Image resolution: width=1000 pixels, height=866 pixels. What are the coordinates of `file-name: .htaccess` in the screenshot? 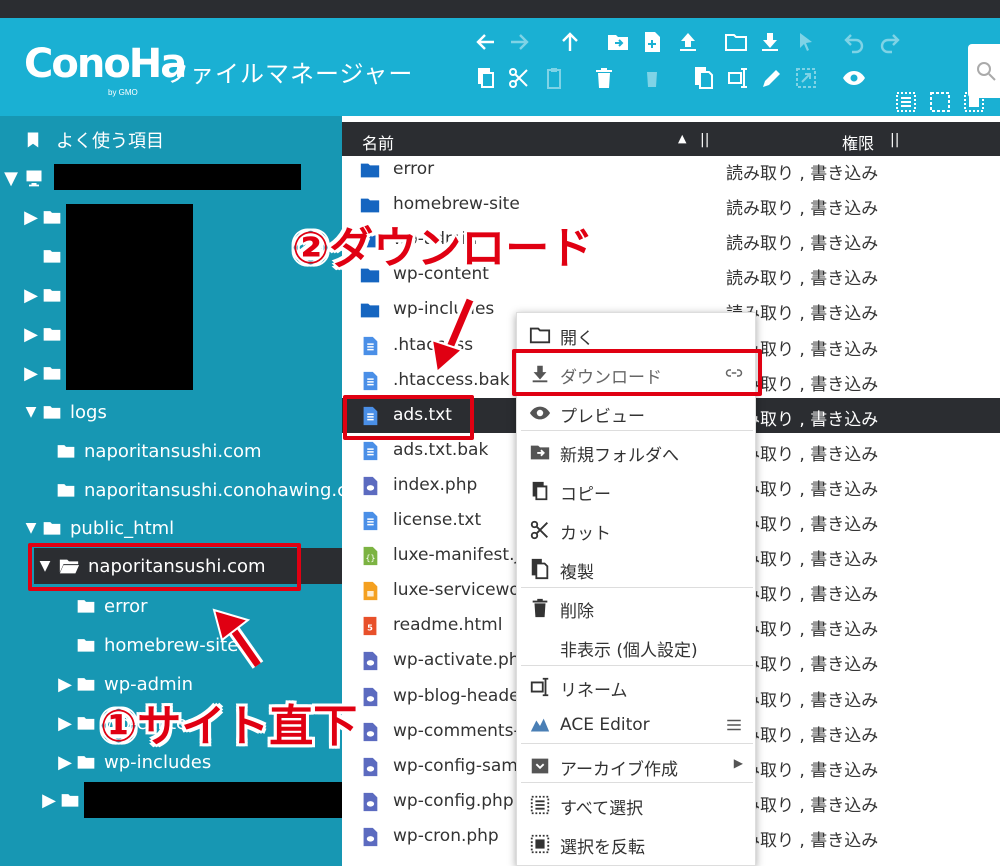 It's located at (433, 344).